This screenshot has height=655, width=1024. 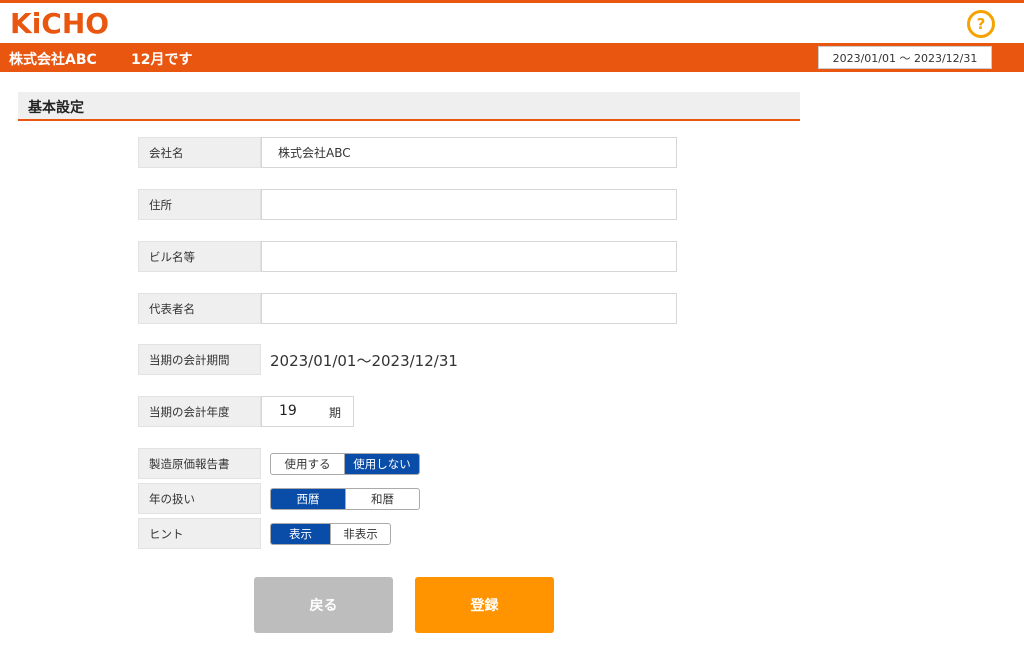 What do you see at coordinates (469, 204) in the screenshot?
I see `address-input` at bounding box center [469, 204].